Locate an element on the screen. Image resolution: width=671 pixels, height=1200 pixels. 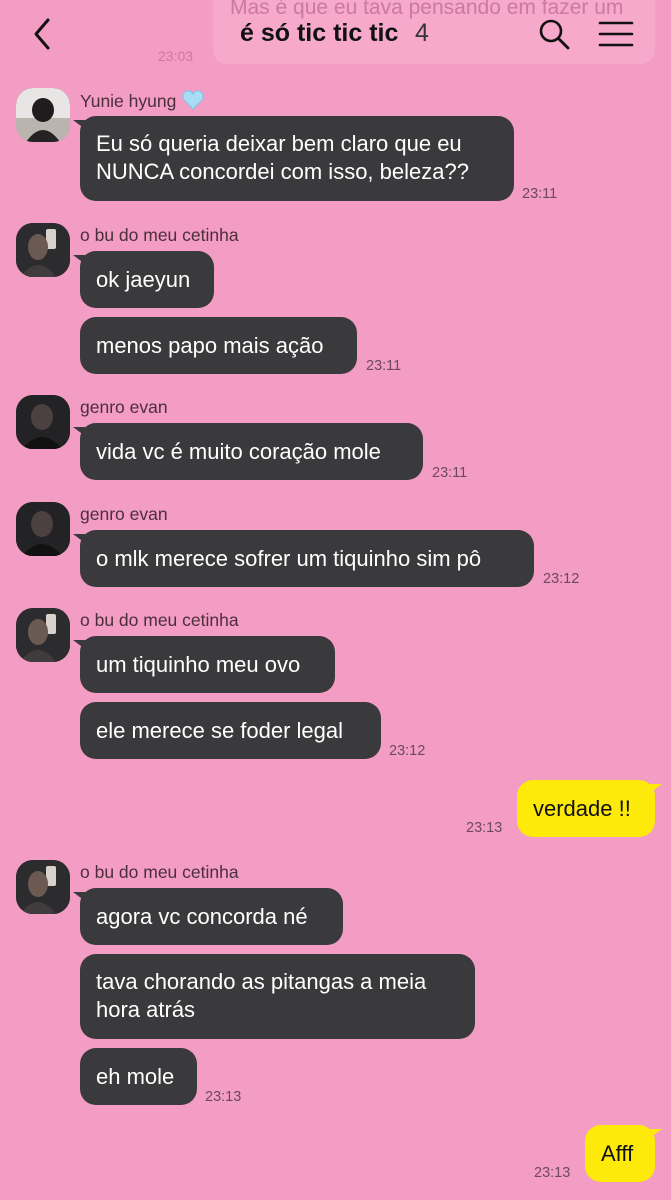
message-bubble: menos papo mais ação is located at coordinates (218, 345).